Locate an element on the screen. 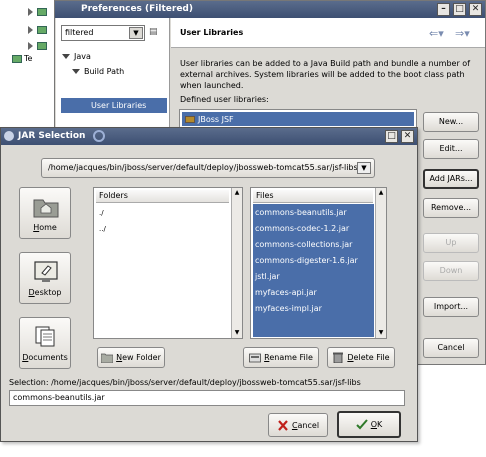  place-desktop: Desktop is located at coordinates (45, 278).